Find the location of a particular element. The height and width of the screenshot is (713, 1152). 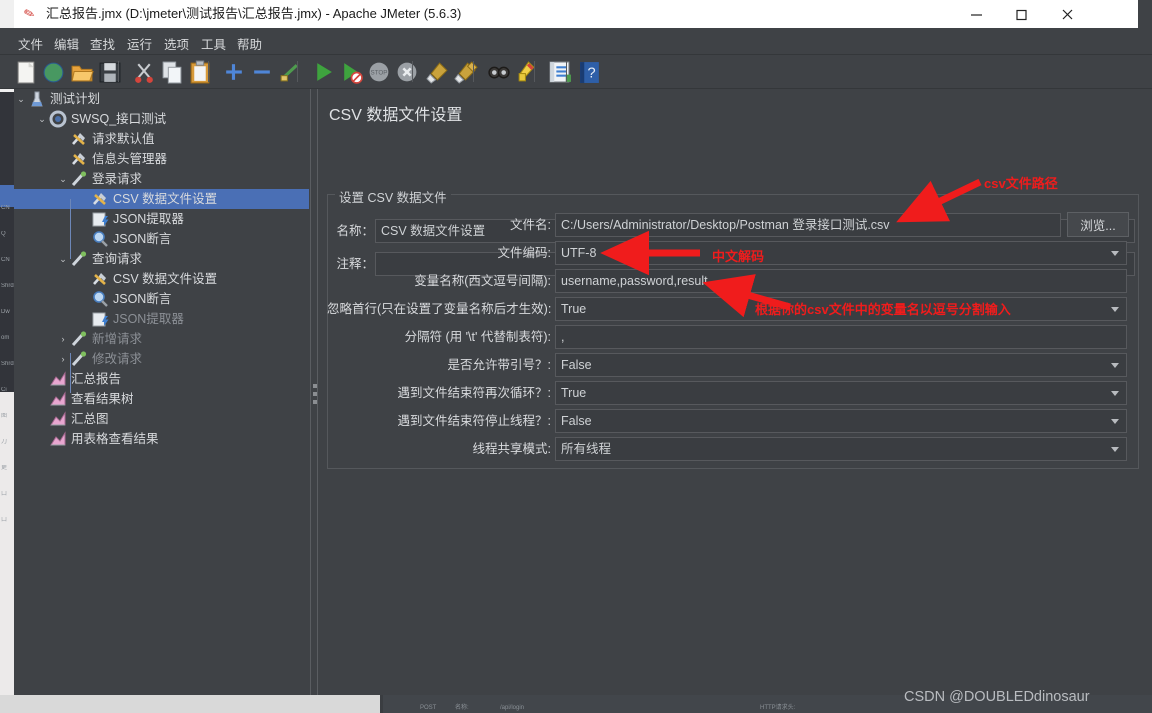

tree-node-5: CSV 数据文件设置 is located at coordinates (161, 199).